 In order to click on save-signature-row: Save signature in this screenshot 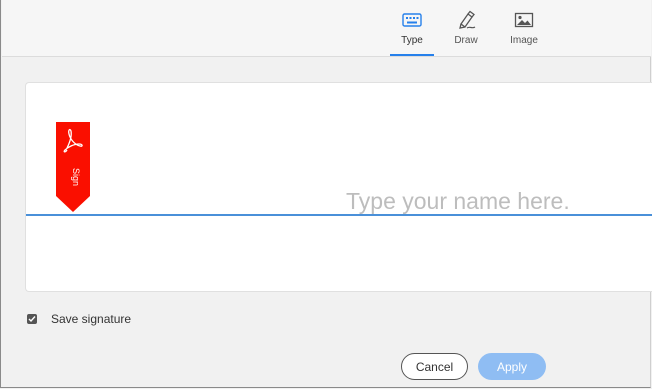, I will do `click(79, 319)`.